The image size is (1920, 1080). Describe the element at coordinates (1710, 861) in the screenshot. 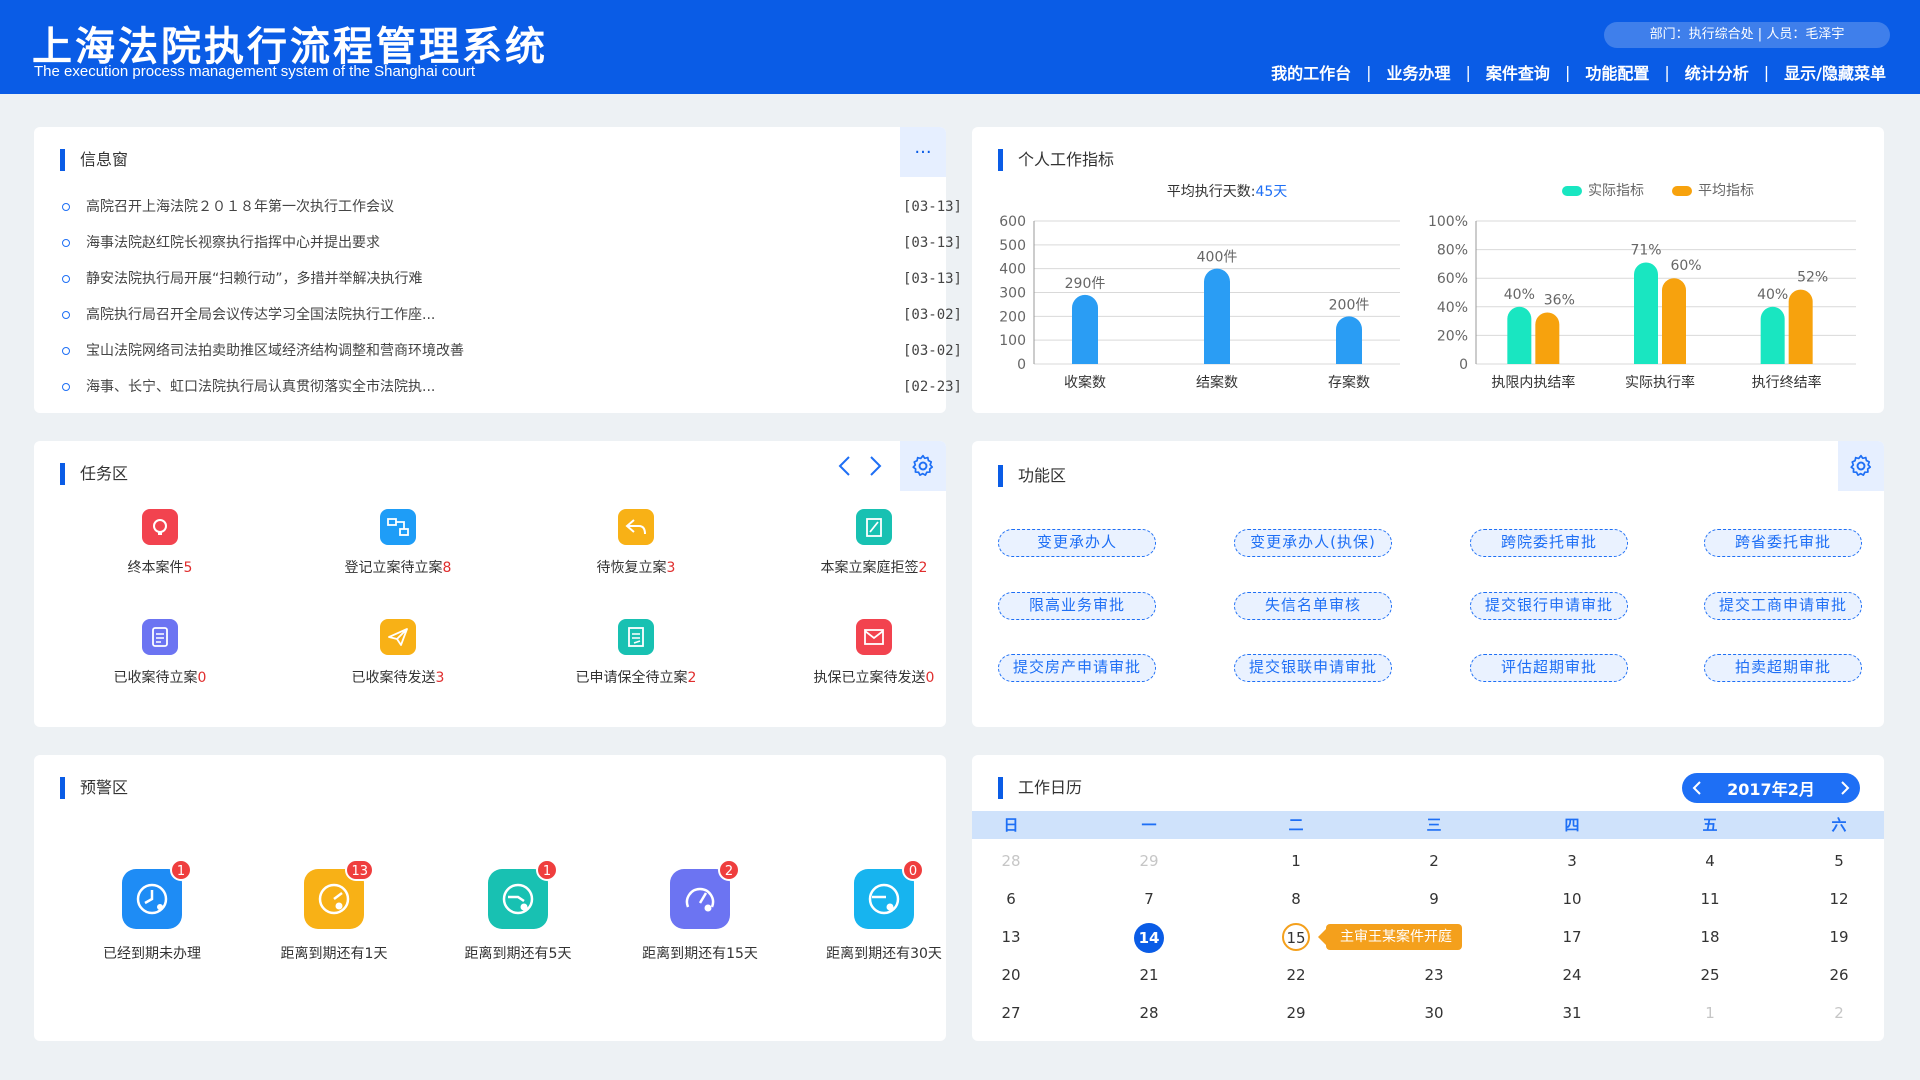

I see `calendar-day: 4` at that location.